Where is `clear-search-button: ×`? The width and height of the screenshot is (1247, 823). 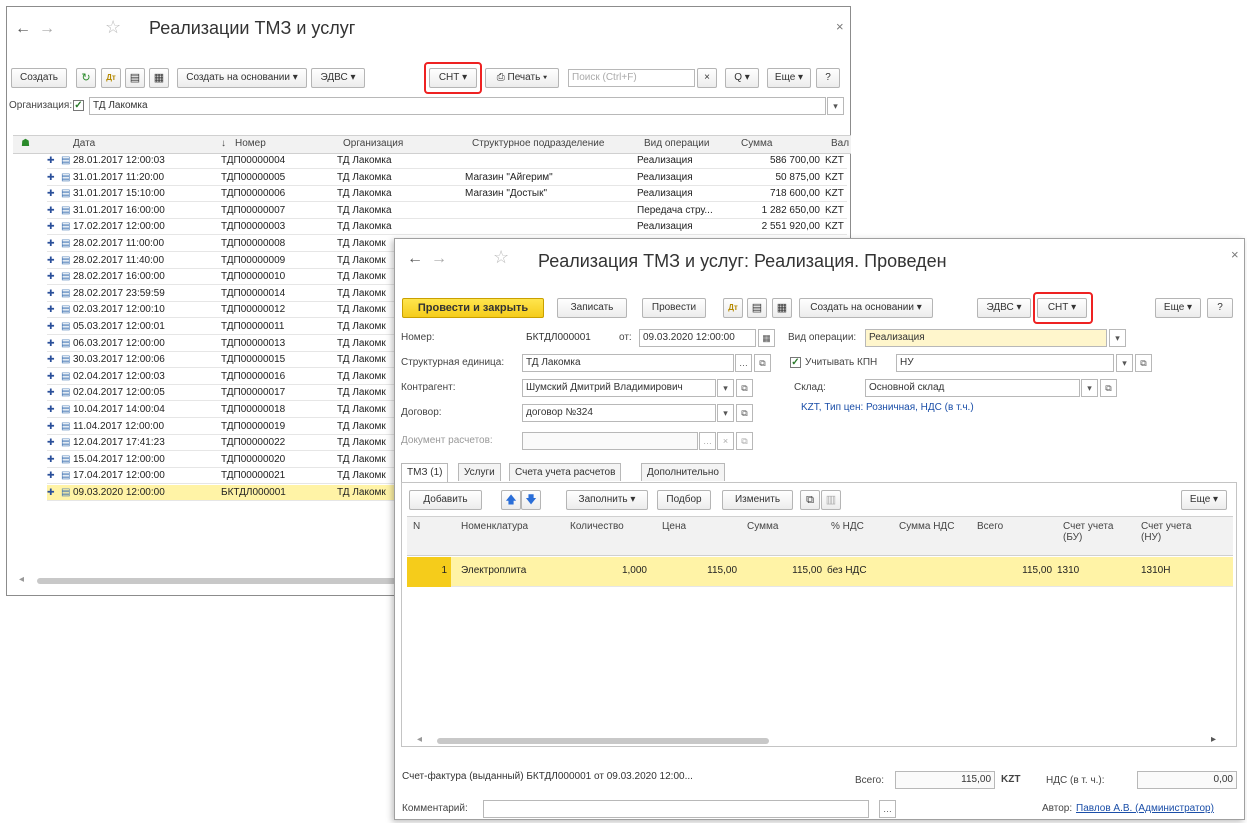
clear-search-button: × is located at coordinates (707, 78).